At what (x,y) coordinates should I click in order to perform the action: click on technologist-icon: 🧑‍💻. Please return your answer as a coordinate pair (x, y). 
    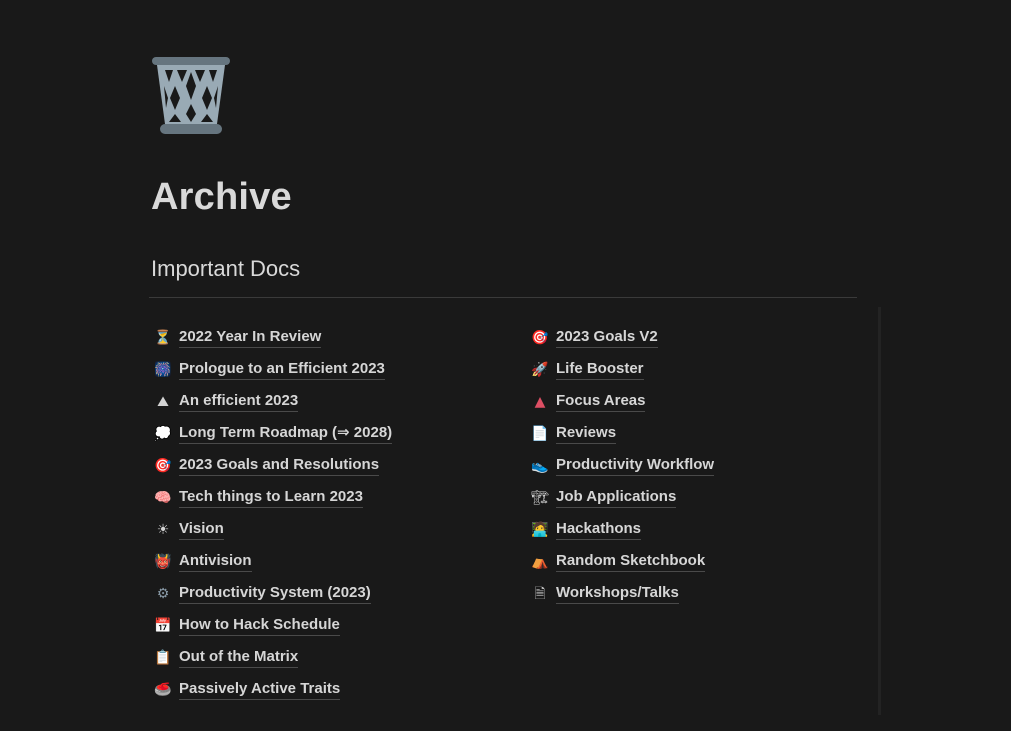
    Looking at the image, I should click on (540, 530).